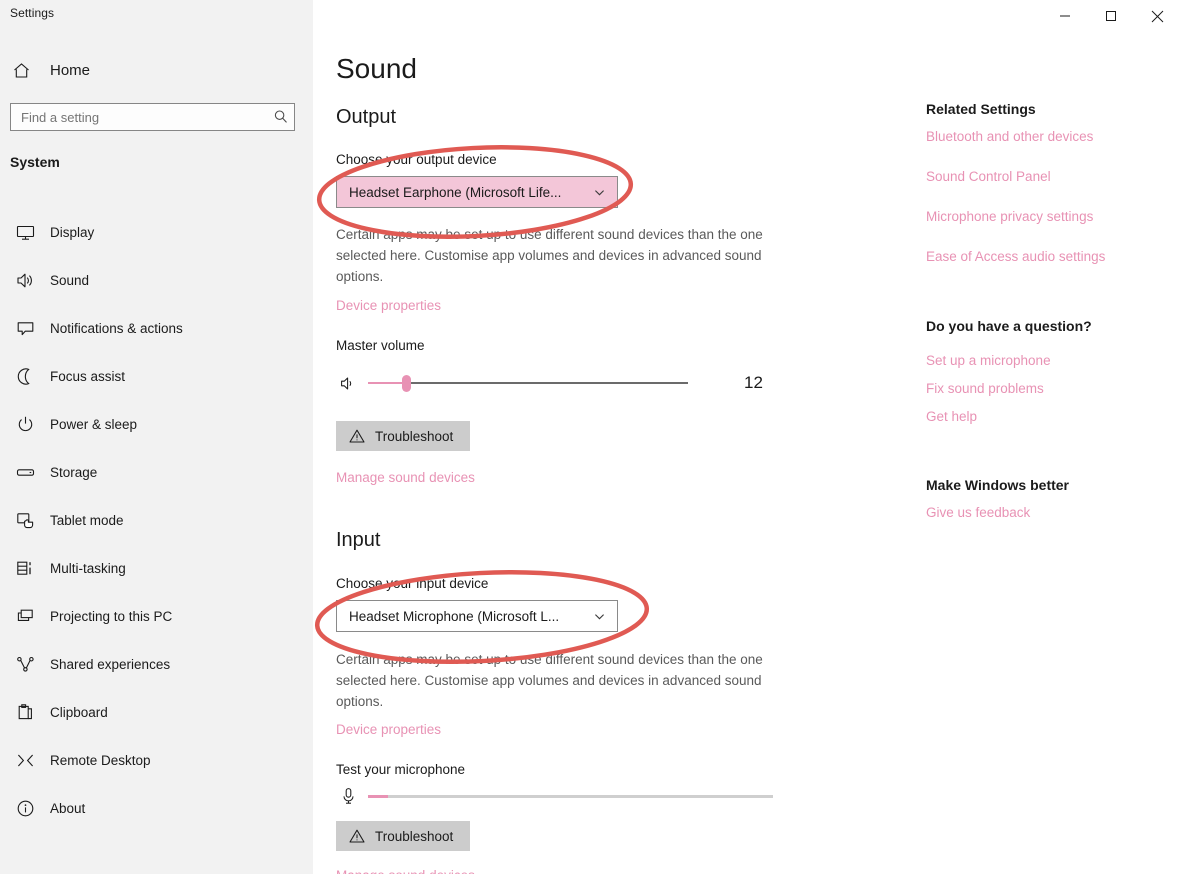 The width and height of the screenshot is (1180, 874). I want to click on input-troubleshoot-button: Troubleshoot, so click(403, 836).